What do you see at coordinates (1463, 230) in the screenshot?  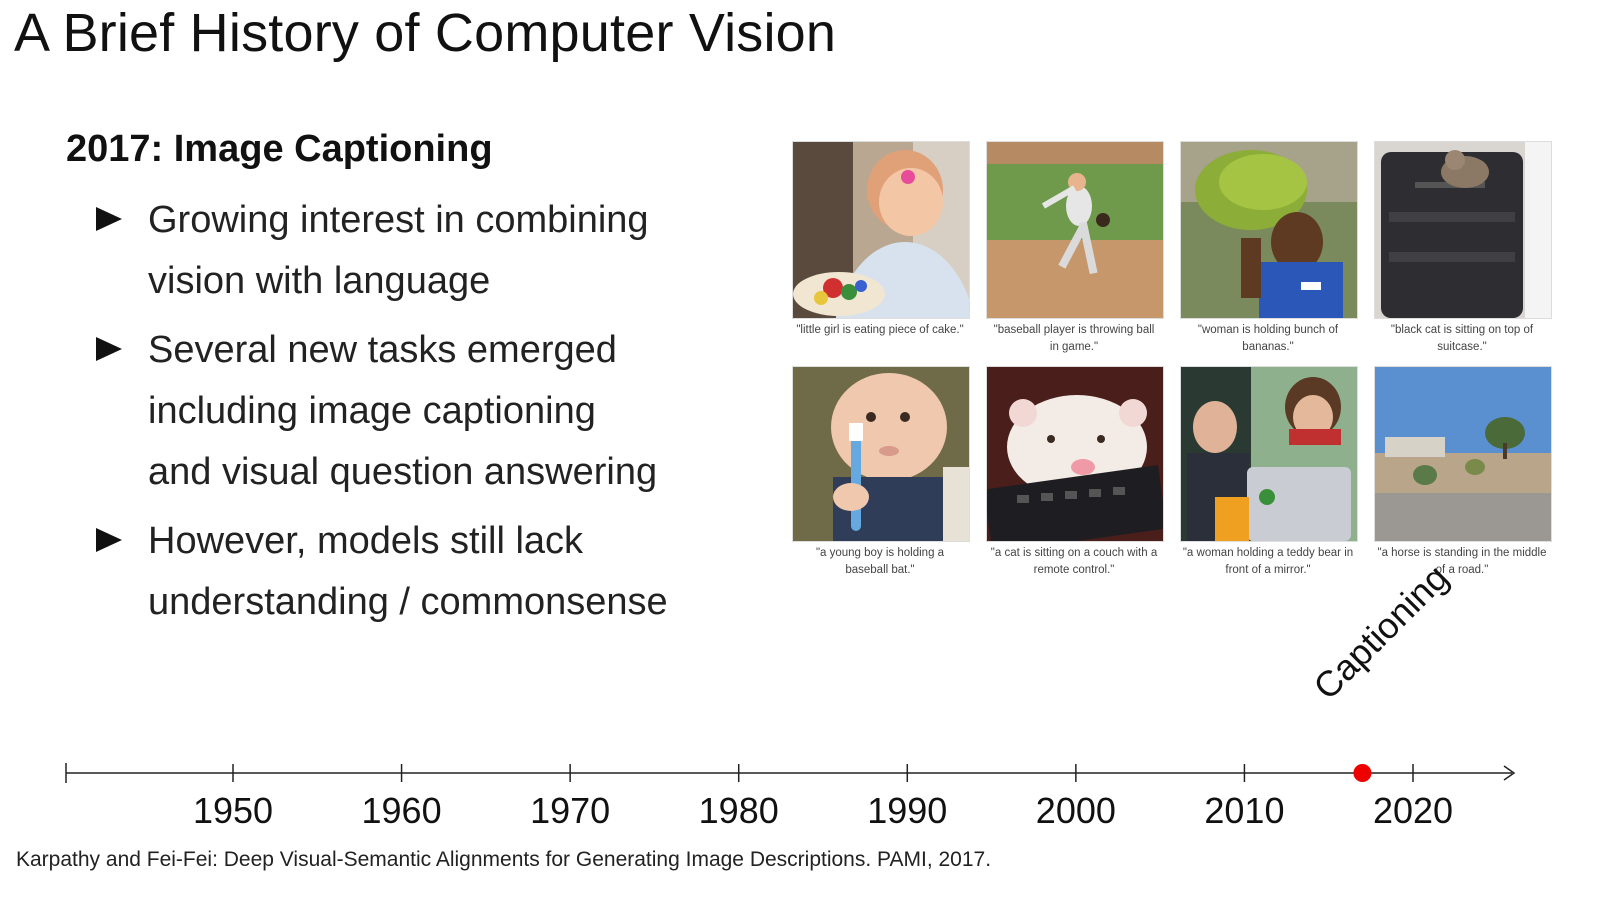 I see `cat-on-suitcase-photo-icon` at bounding box center [1463, 230].